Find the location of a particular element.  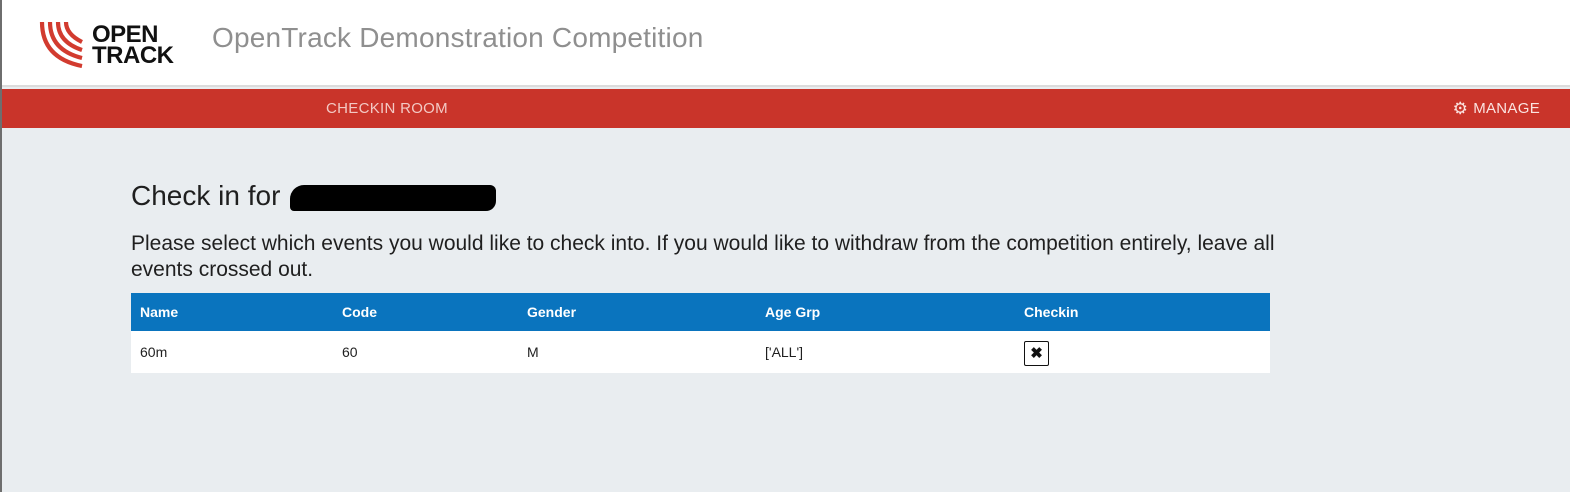

gear-icon: ⚙ is located at coordinates (1460, 108).